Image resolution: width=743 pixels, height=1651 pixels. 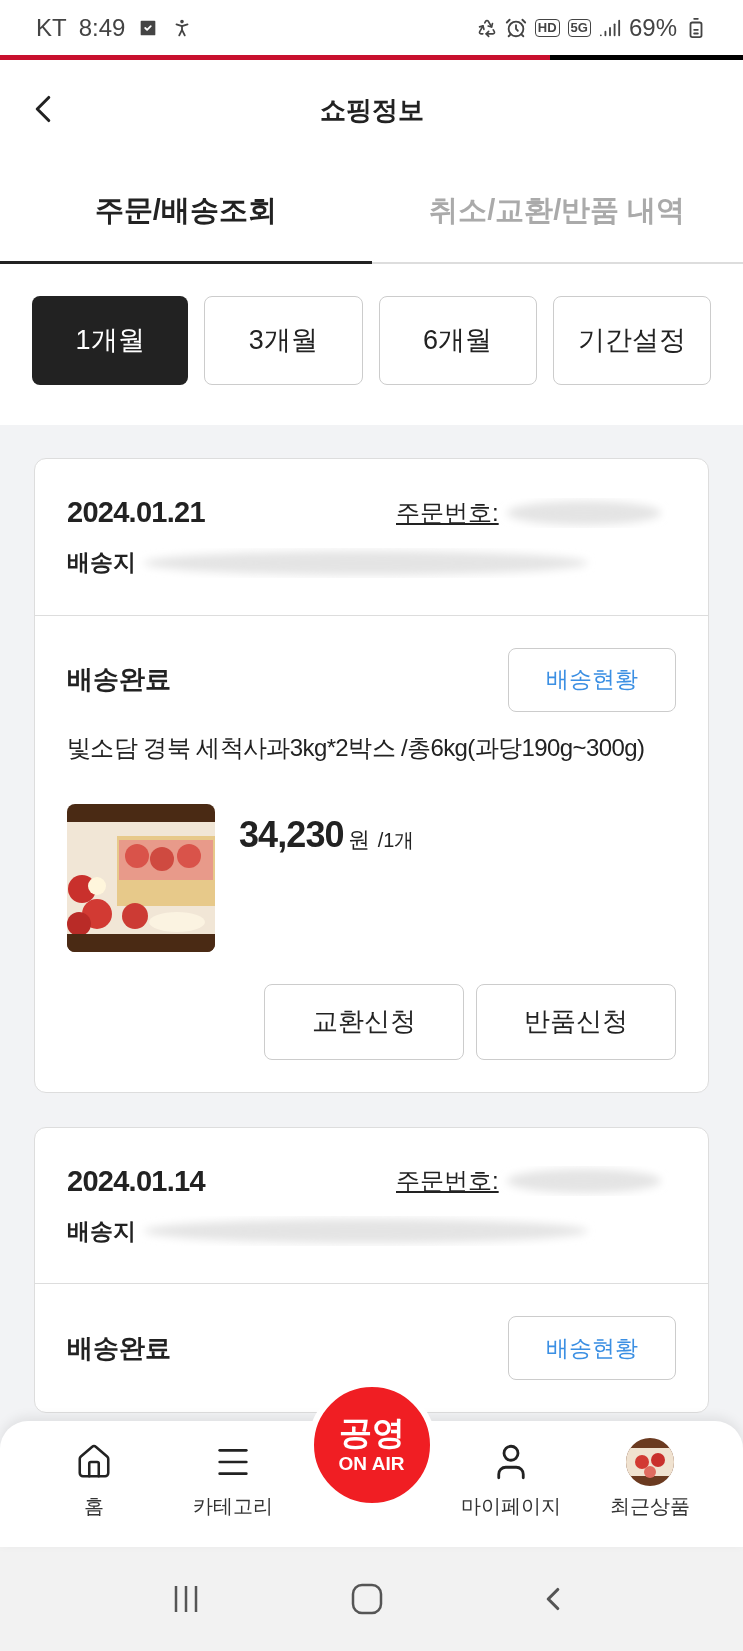 What do you see at coordinates (457, 340) in the screenshot?
I see `period-button: 6개월` at bounding box center [457, 340].